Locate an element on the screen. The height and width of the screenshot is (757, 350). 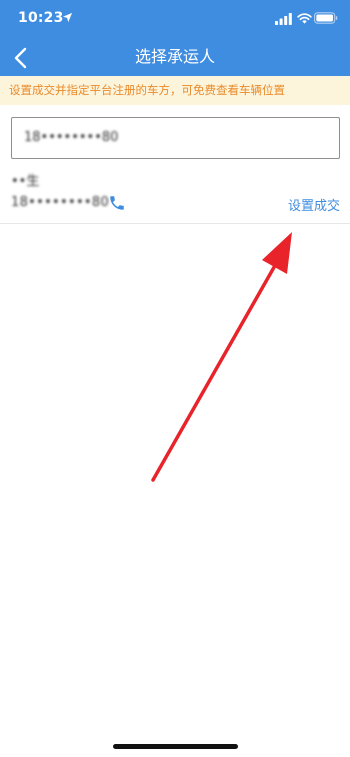
page-title: 选择承运人 is located at coordinates (174, 56).